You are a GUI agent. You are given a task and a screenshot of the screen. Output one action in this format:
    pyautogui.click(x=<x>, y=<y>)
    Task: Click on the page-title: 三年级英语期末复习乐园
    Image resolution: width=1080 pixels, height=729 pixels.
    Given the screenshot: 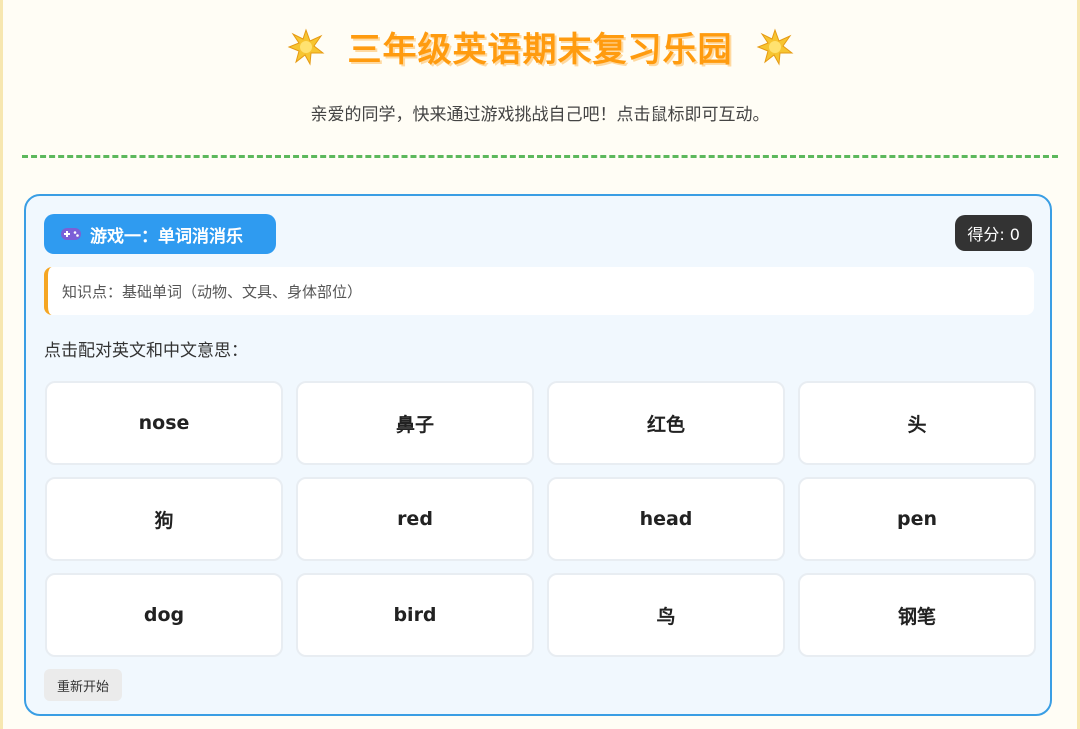 What is the action you would take?
    pyautogui.click(x=540, y=50)
    